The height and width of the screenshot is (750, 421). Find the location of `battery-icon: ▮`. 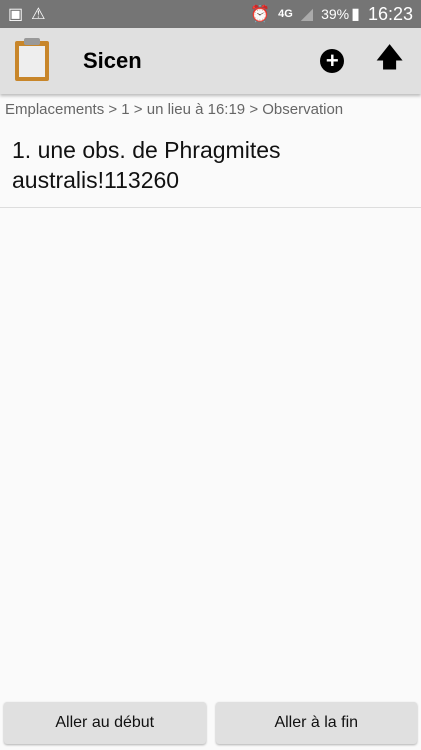

battery-icon: ▮ is located at coordinates (355, 14).